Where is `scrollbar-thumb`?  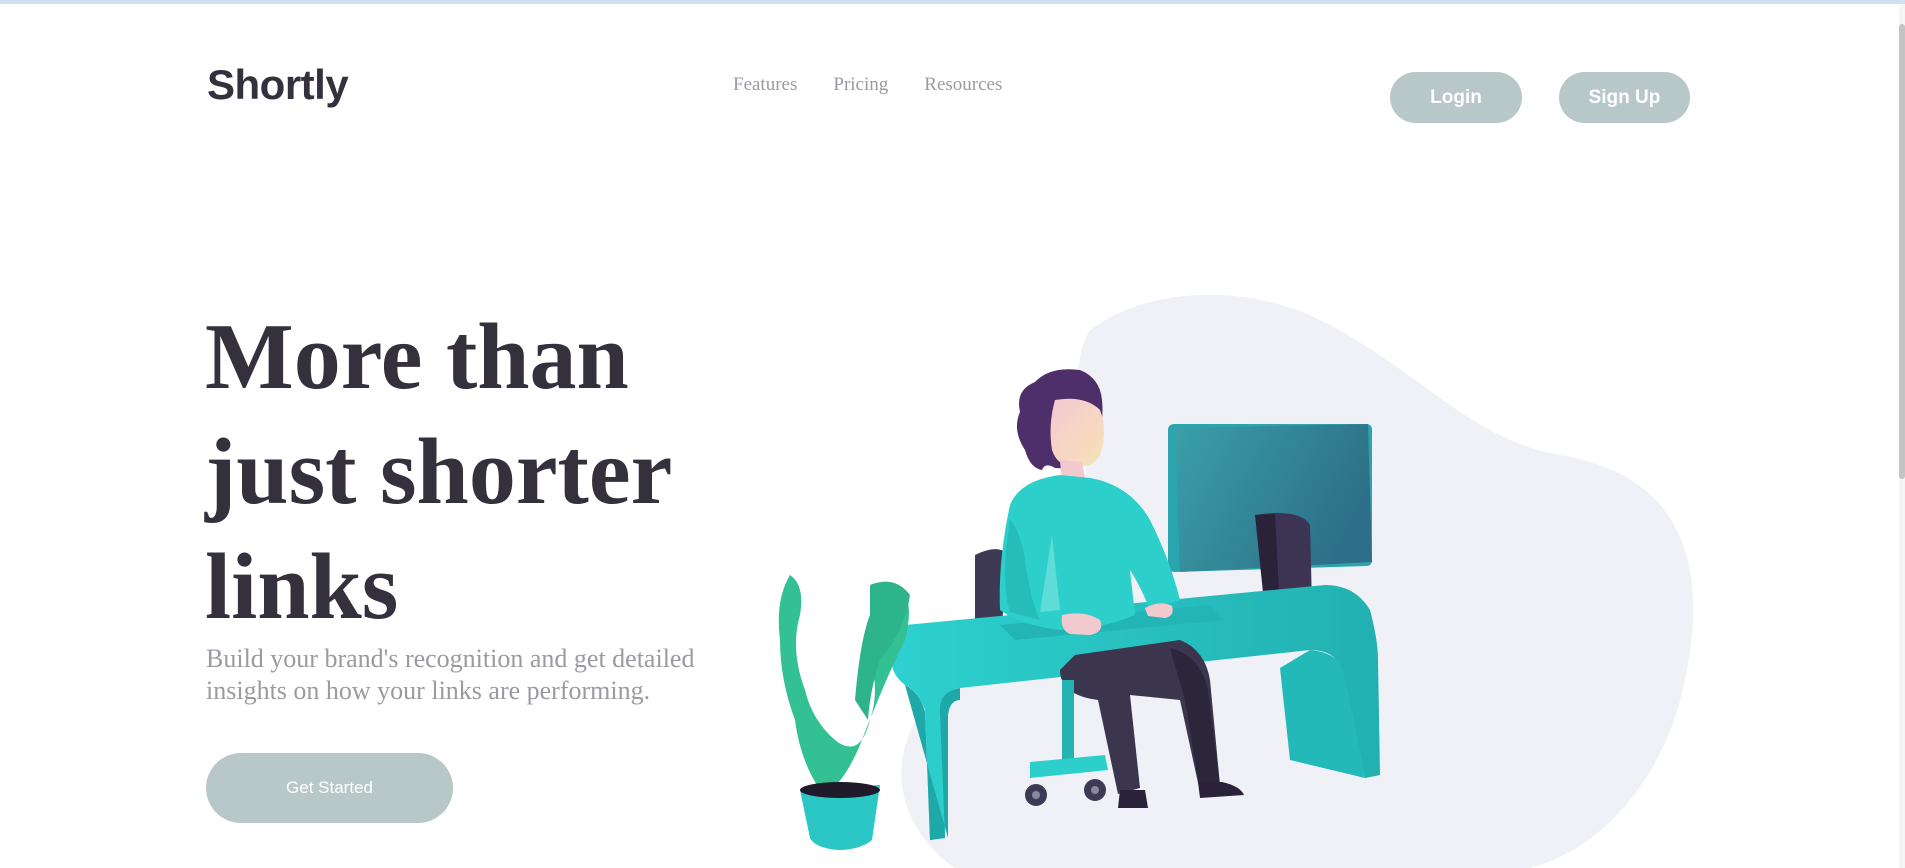
scrollbar-thumb is located at coordinates (1902, 251).